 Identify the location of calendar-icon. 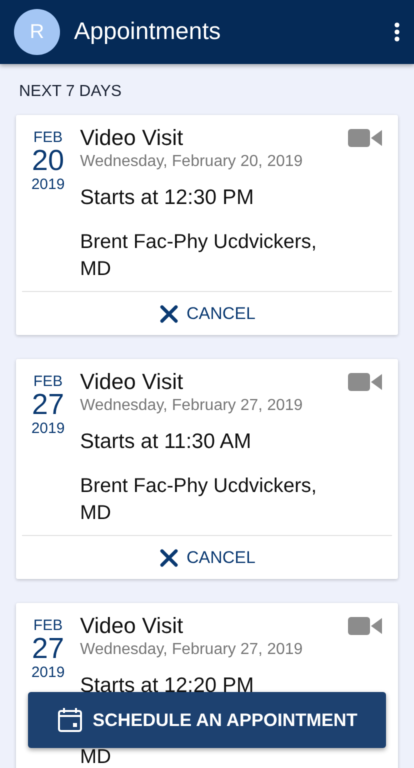
(69, 720).